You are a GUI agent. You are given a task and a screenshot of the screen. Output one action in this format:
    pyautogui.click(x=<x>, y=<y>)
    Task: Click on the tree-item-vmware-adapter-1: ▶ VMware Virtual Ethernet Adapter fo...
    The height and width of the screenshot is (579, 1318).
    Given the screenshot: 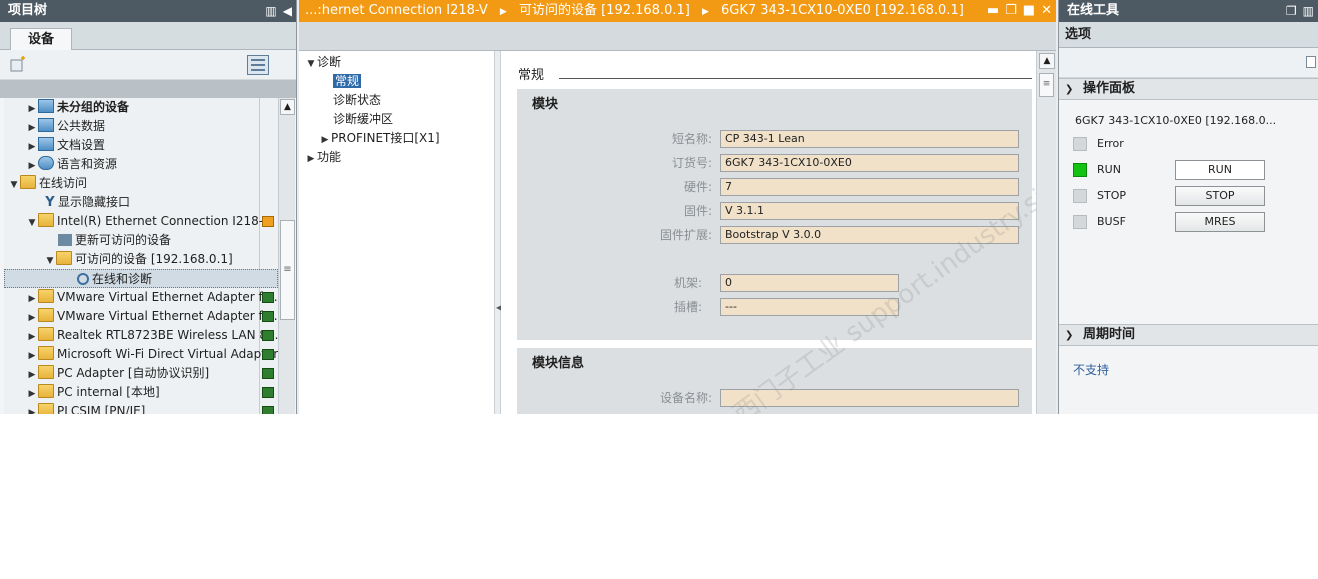 What is the action you would take?
    pyautogui.click(x=141, y=297)
    